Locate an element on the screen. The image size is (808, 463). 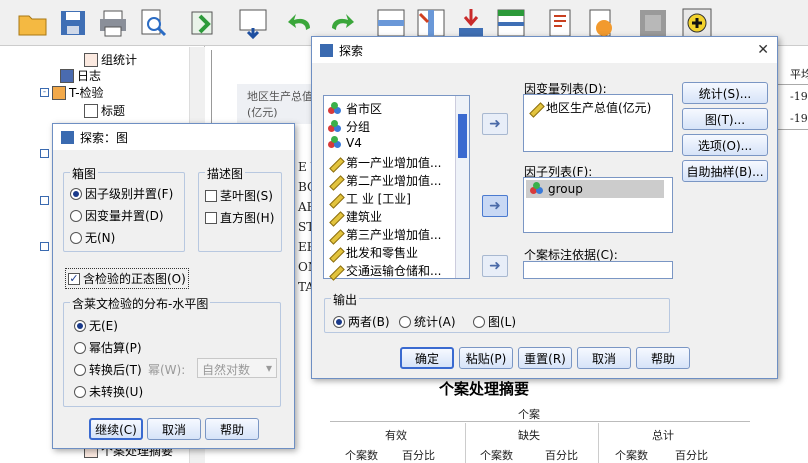
case-label-field is located at coordinates (598, 270).